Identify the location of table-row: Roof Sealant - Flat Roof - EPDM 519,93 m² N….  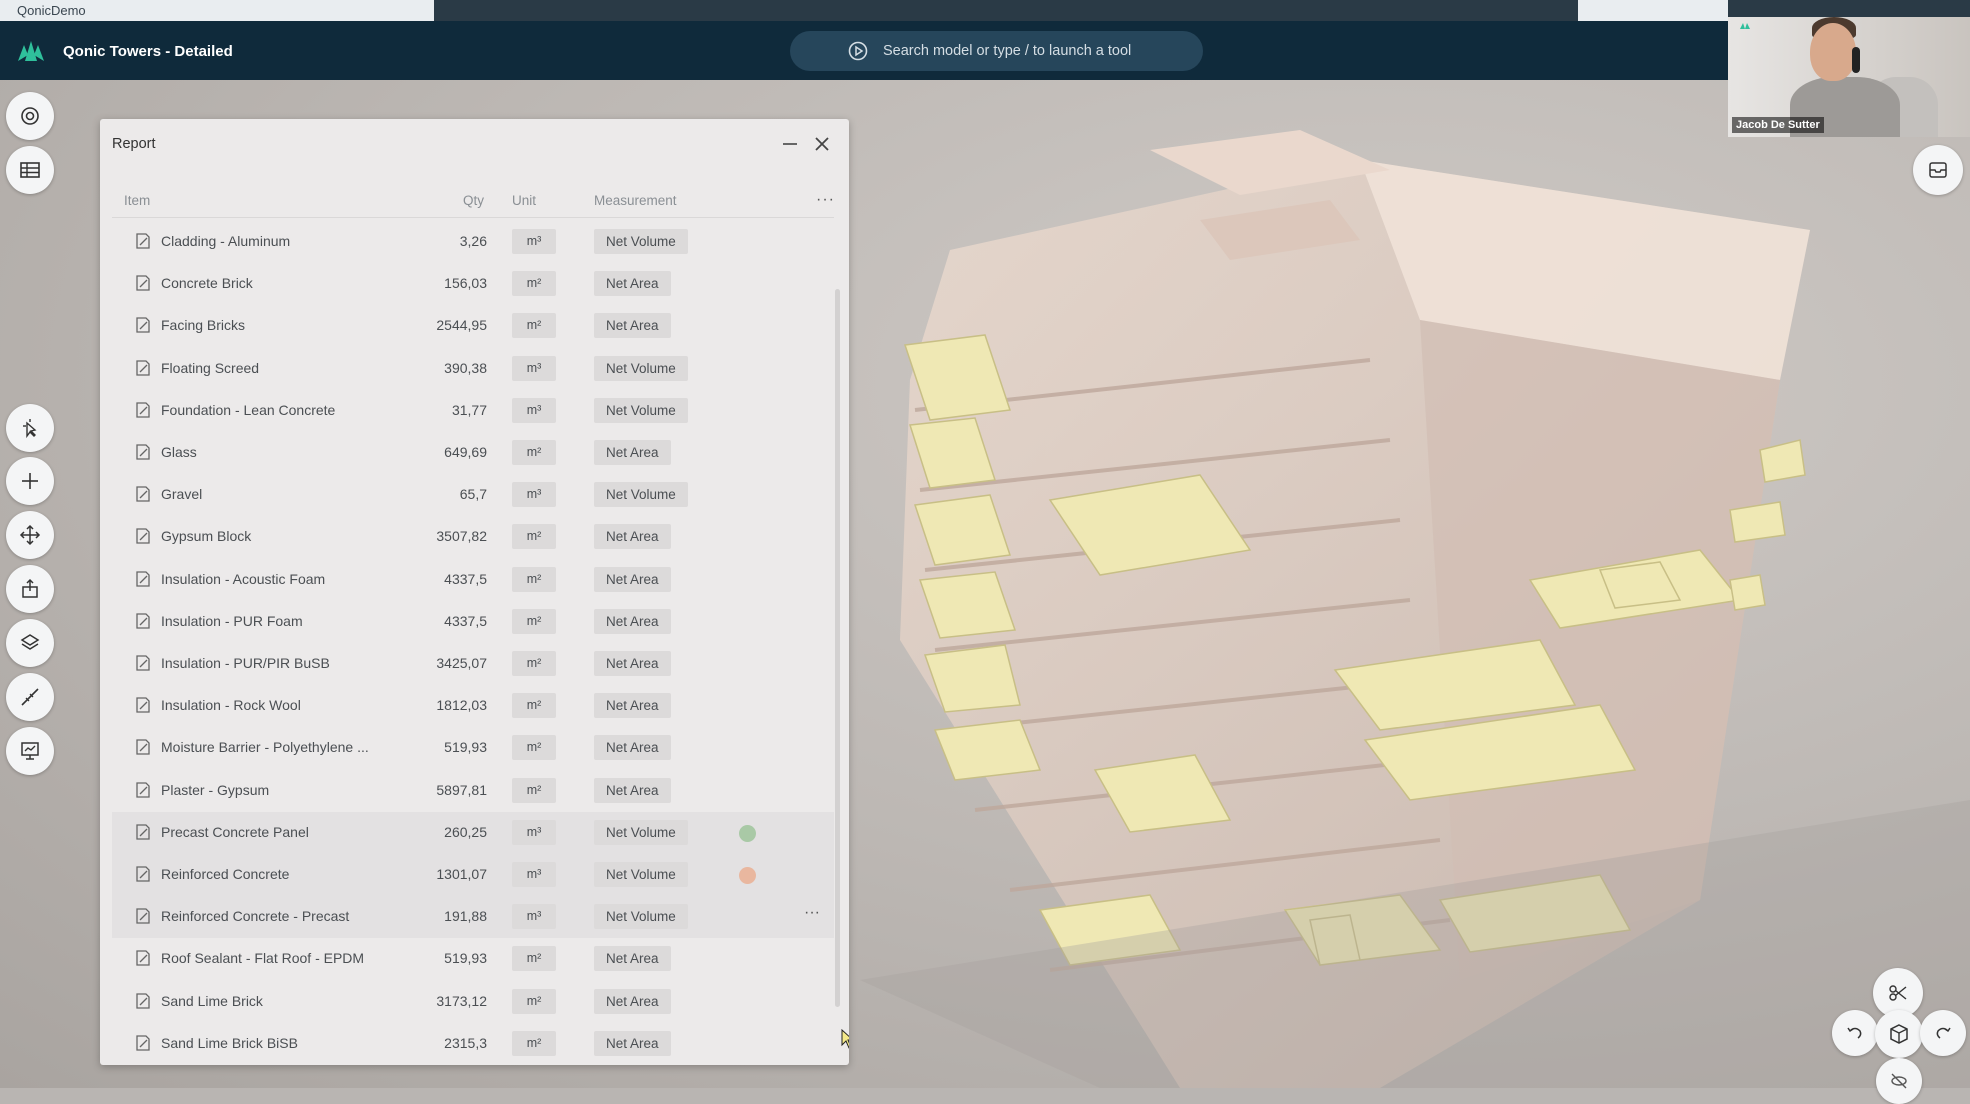
(473, 959).